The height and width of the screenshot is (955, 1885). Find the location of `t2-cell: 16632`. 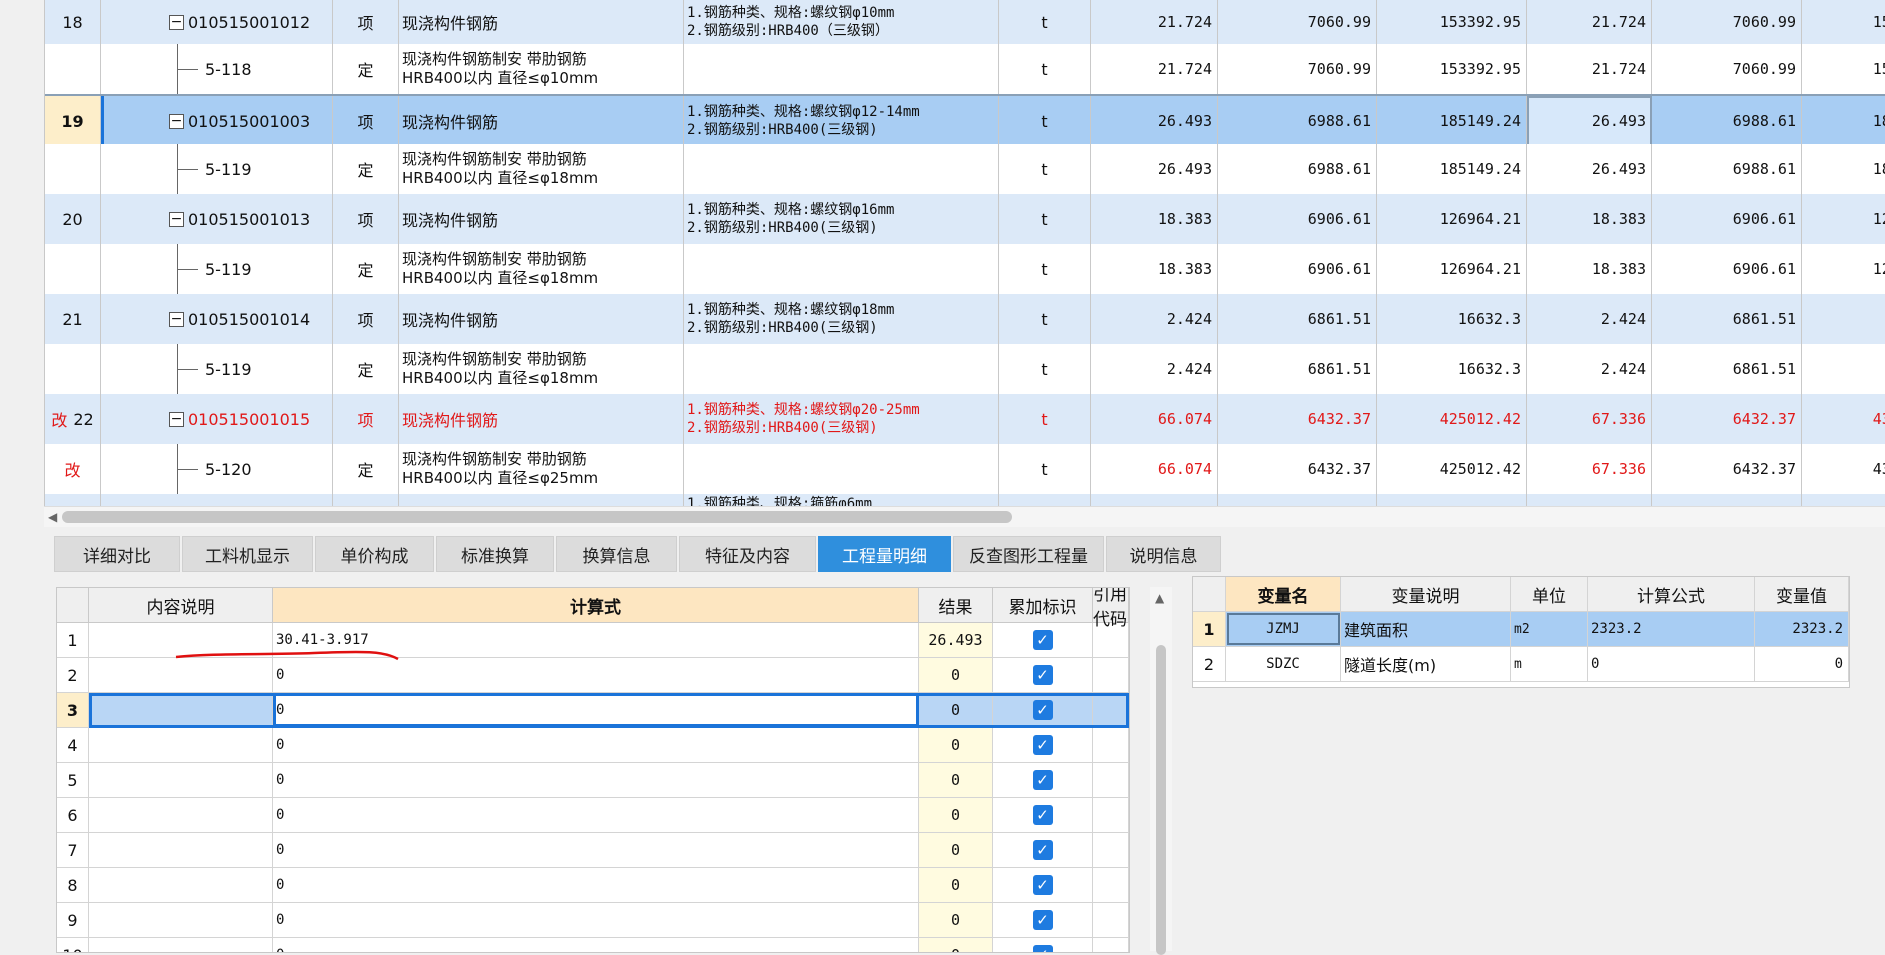

t2-cell: 16632 is located at coordinates (1843, 319).